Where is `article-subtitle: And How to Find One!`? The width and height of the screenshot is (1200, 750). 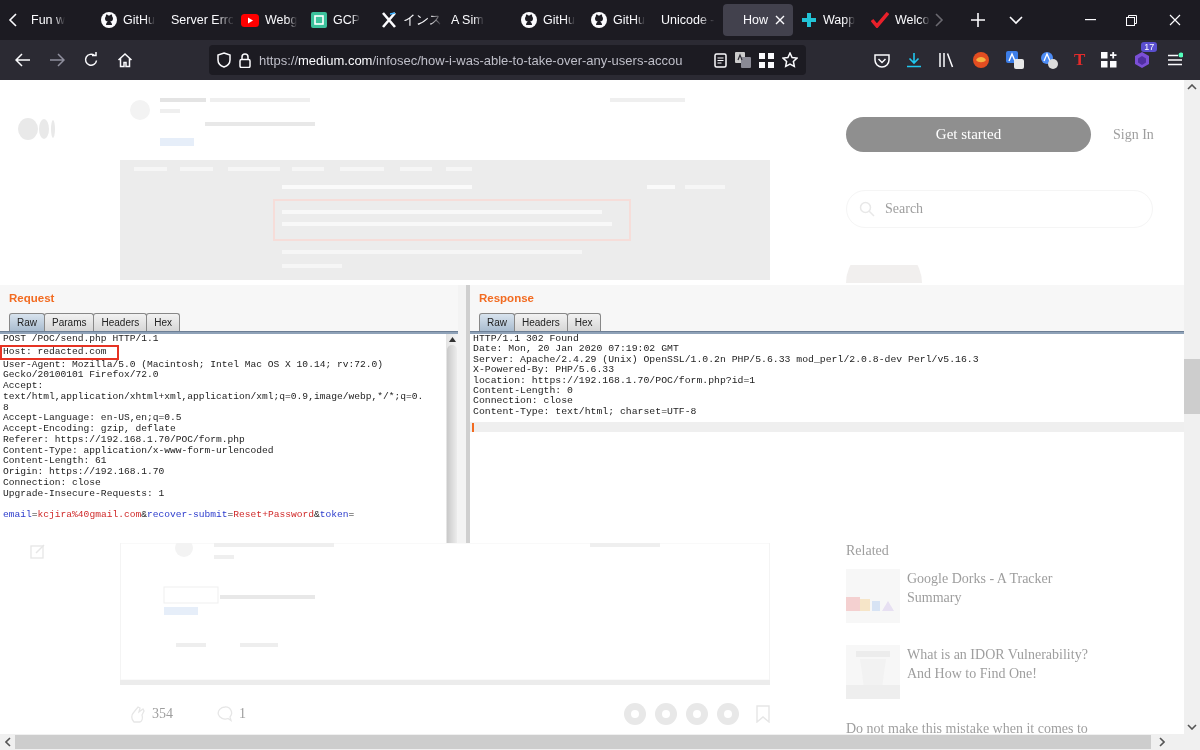 article-subtitle: And How to Find One! is located at coordinates (972, 674).